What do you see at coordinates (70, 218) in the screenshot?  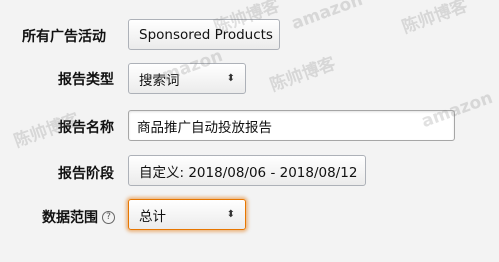 I see `data-scope-label: 数据范围` at bounding box center [70, 218].